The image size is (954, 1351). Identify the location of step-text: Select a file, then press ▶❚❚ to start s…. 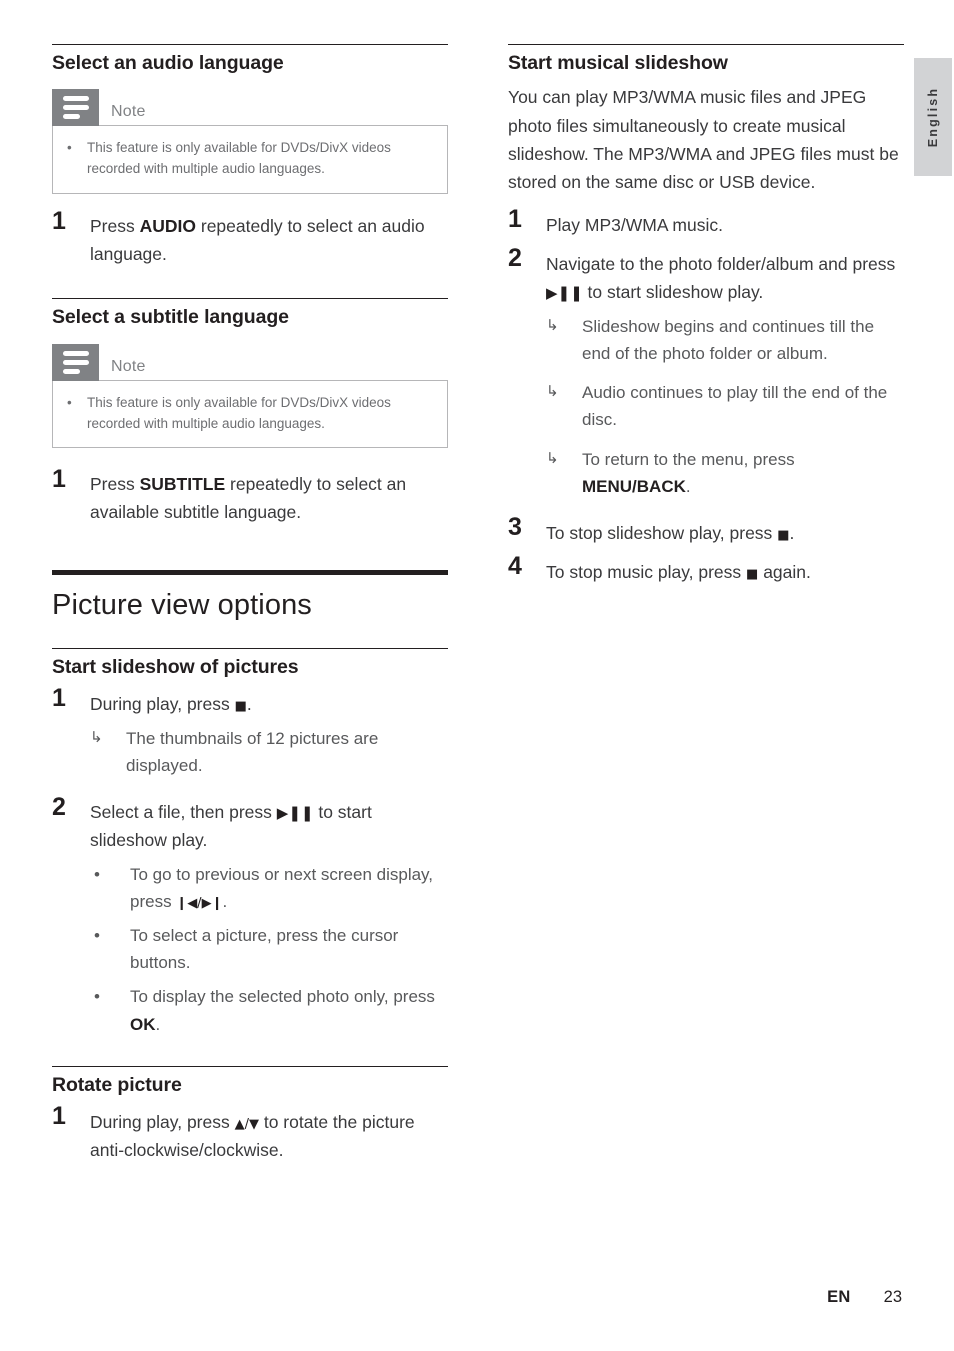
(269, 824).